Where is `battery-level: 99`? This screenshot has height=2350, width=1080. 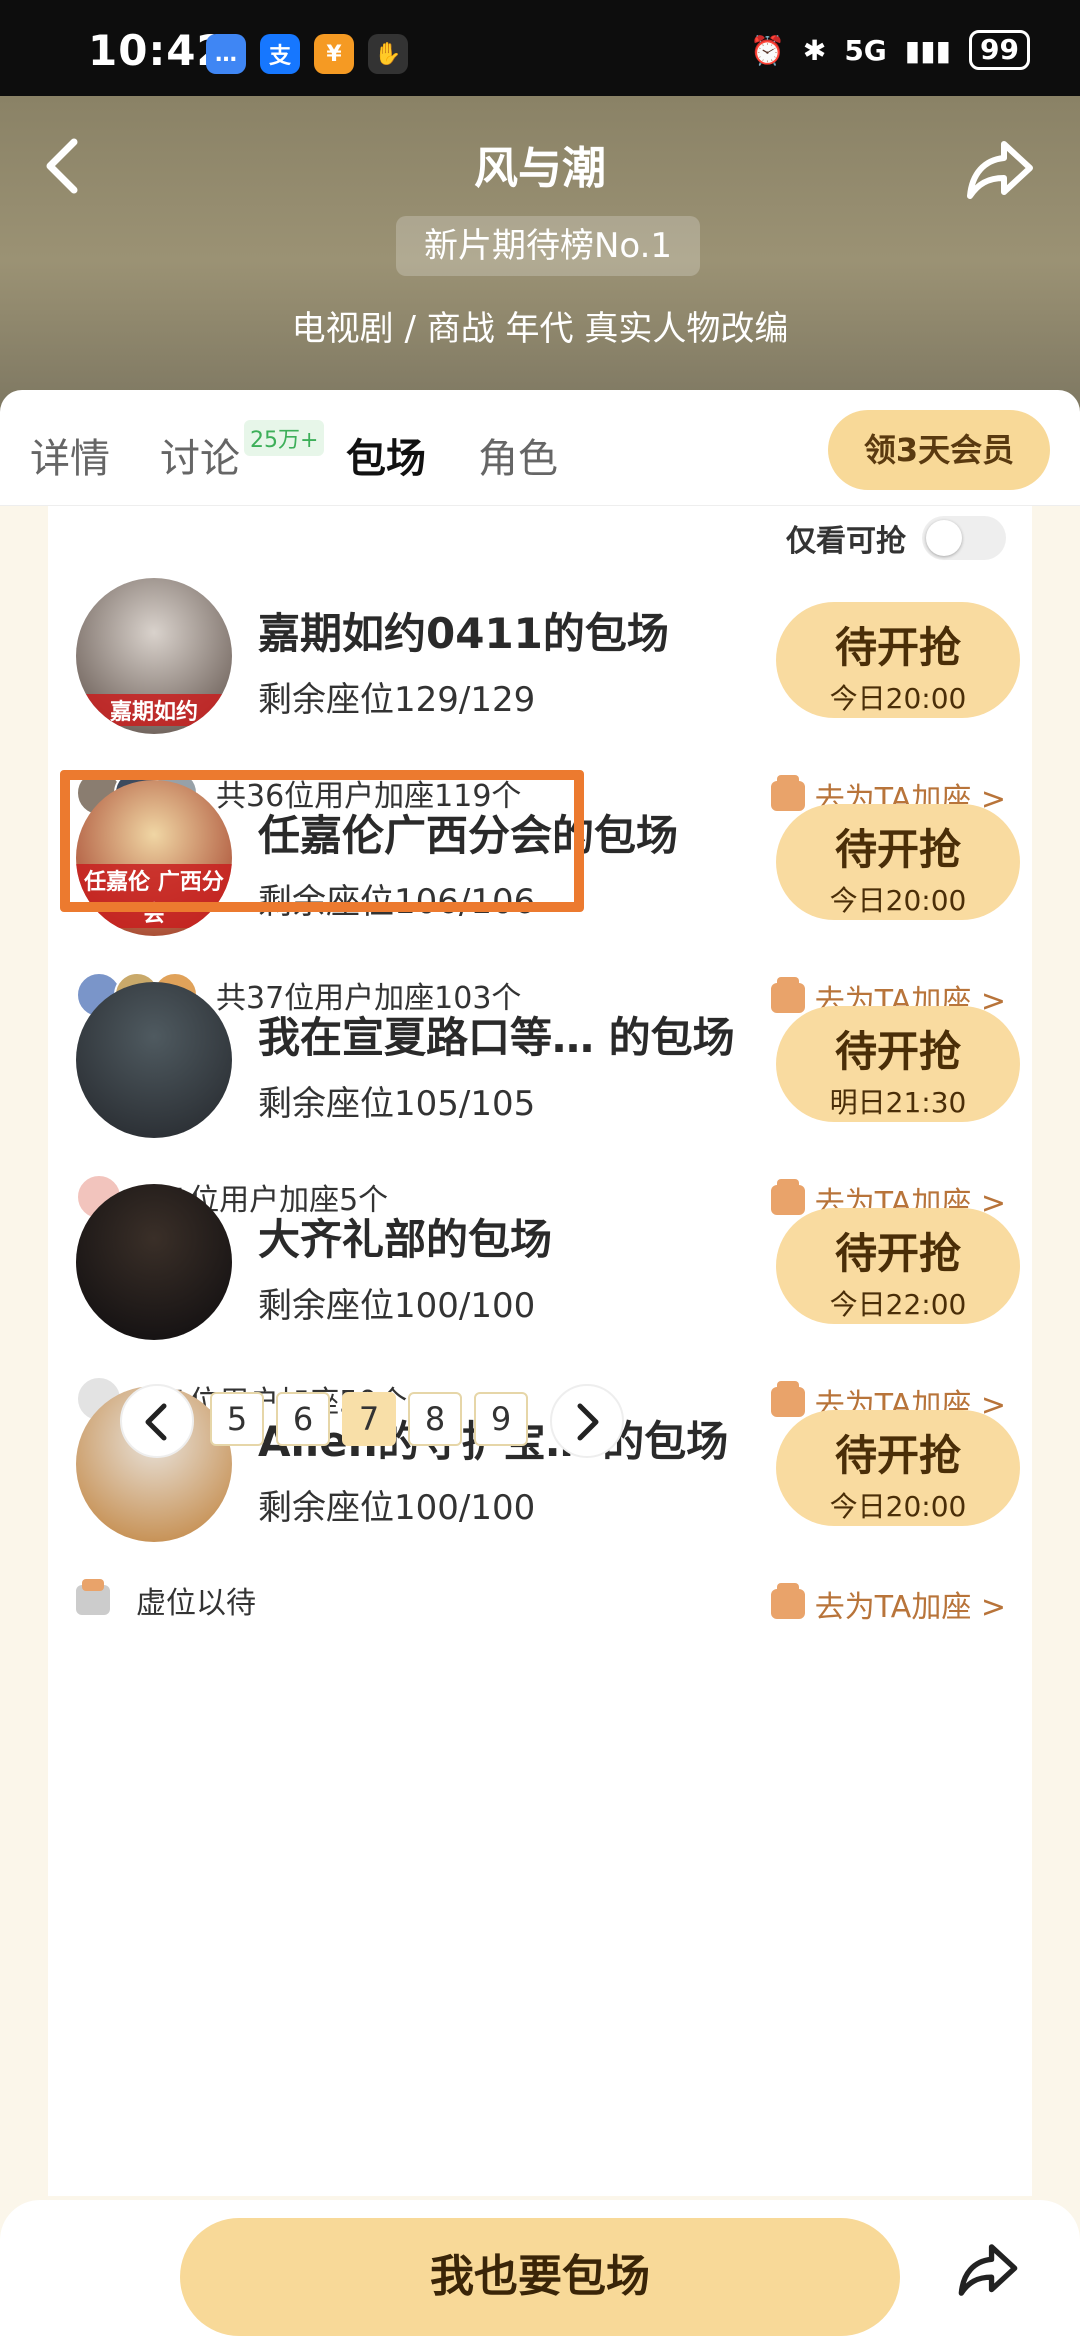 battery-level: 99 is located at coordinates (999, 50).